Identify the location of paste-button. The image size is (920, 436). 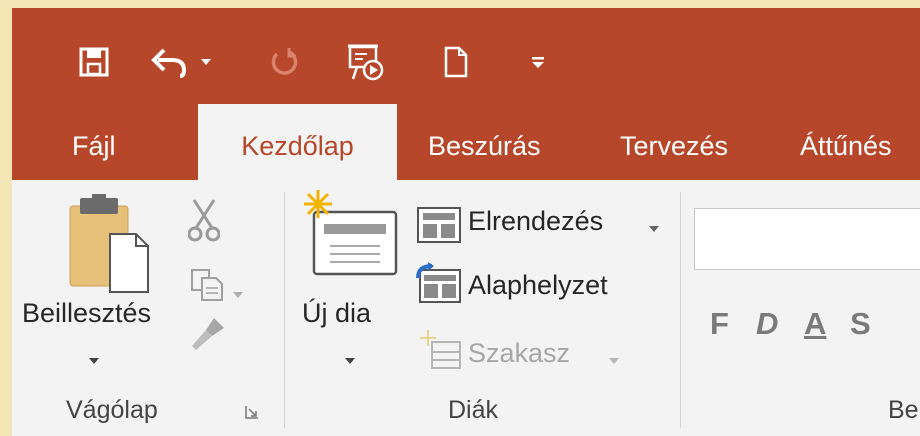
(109, 246).